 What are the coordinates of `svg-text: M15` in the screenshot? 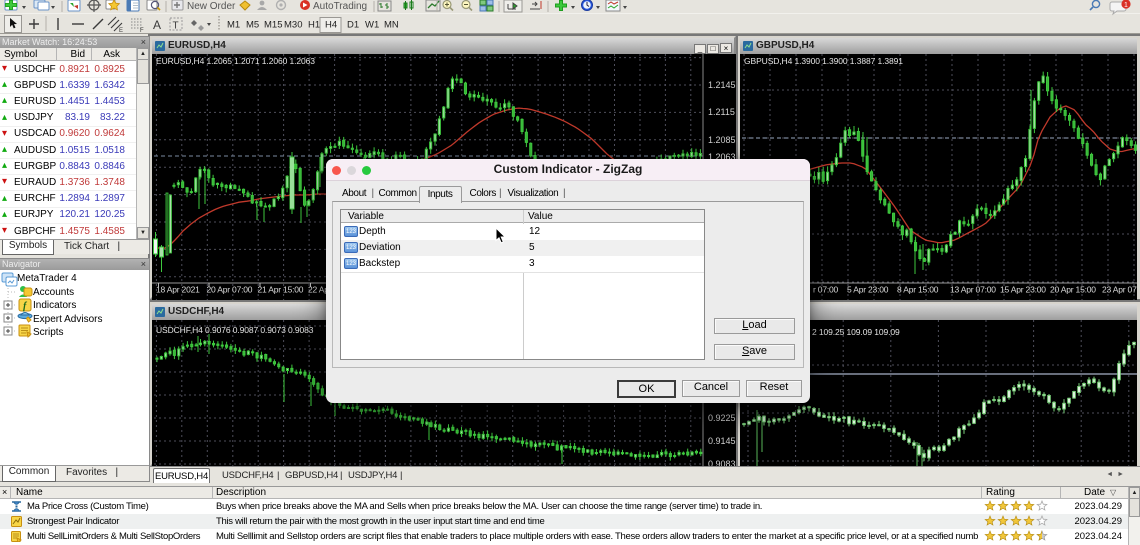 It's located at (273, 25).